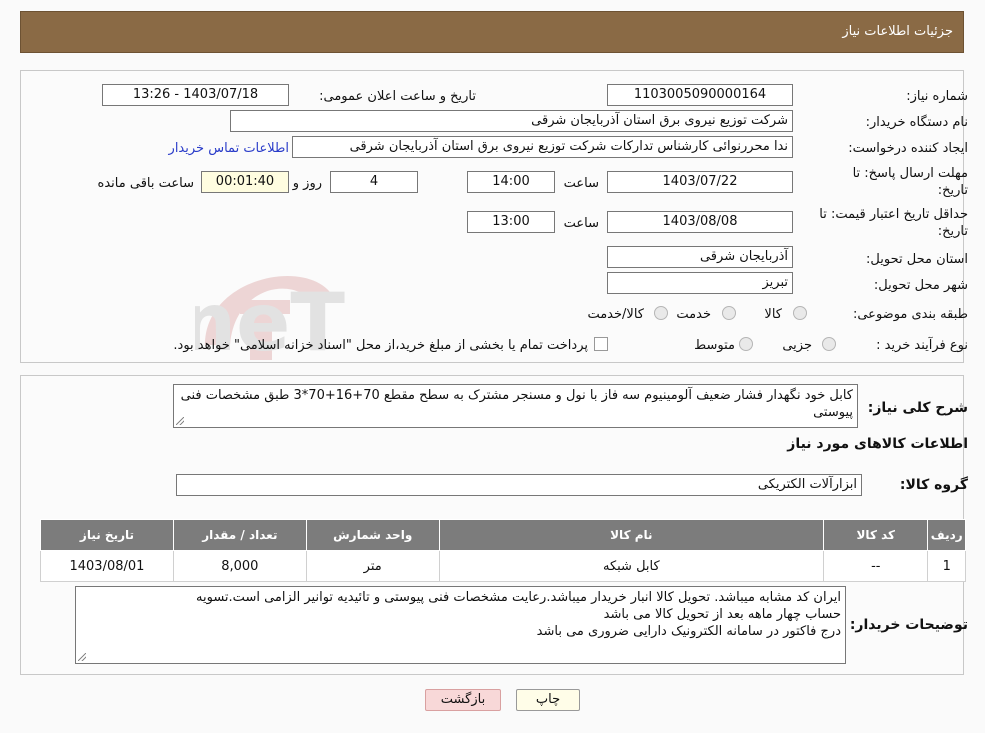 The height and width of the screenshot is (733, 985). Describe the element at coordinates (229, 148) in the screenshot. I see `buyer-contact-link: اطلاعات تماس خریدار` at that location.